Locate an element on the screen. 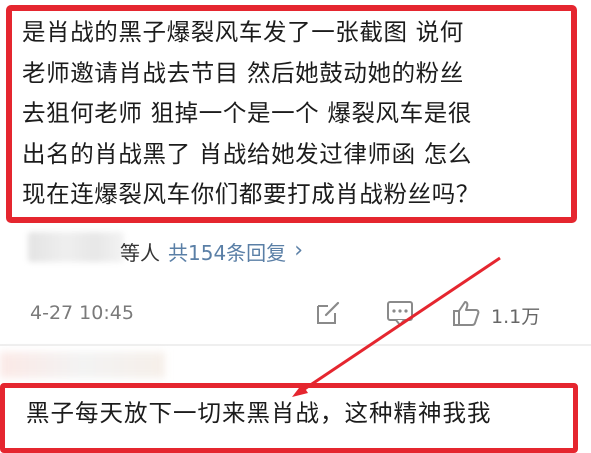  like-icon is located at coordinates (466, 315).